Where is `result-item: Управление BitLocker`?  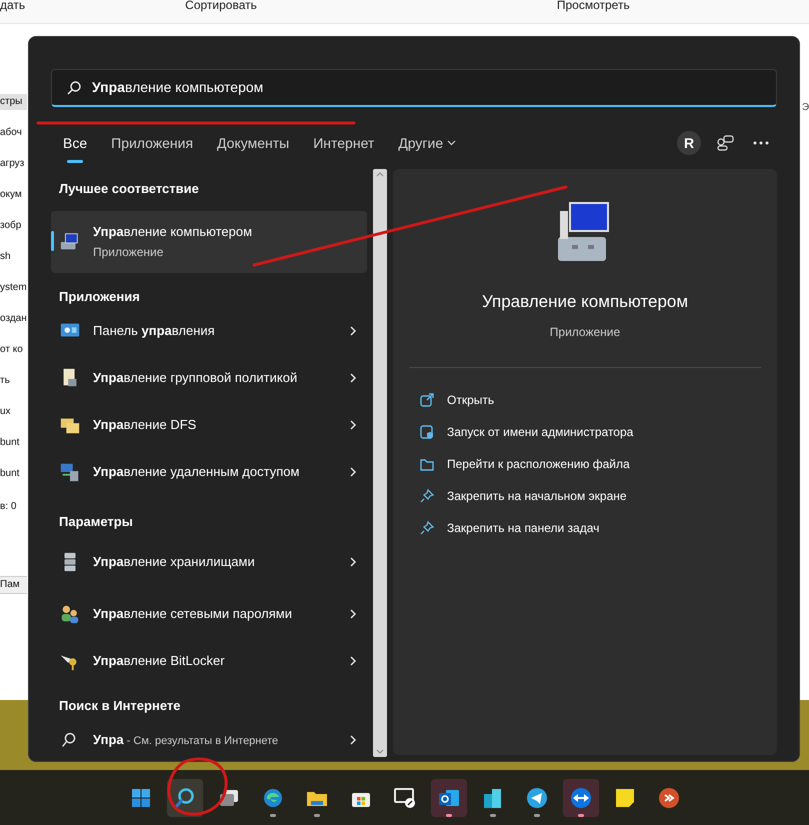 result-item: Управление BitLocker is located at coordinates (209, 661).